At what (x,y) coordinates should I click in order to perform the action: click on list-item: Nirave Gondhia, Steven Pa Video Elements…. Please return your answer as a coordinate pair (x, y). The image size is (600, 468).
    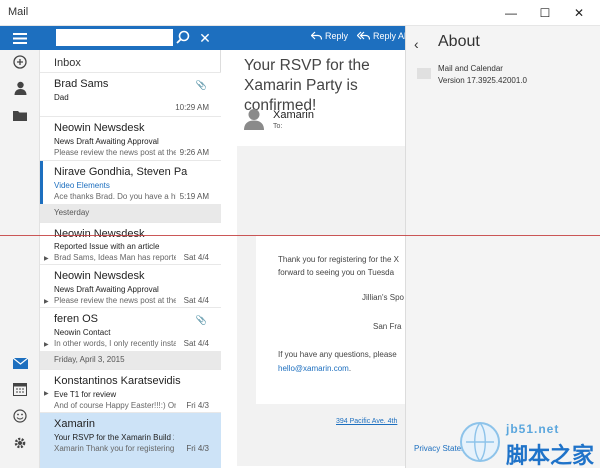
    Looking at the image, I should click on (130, 182).